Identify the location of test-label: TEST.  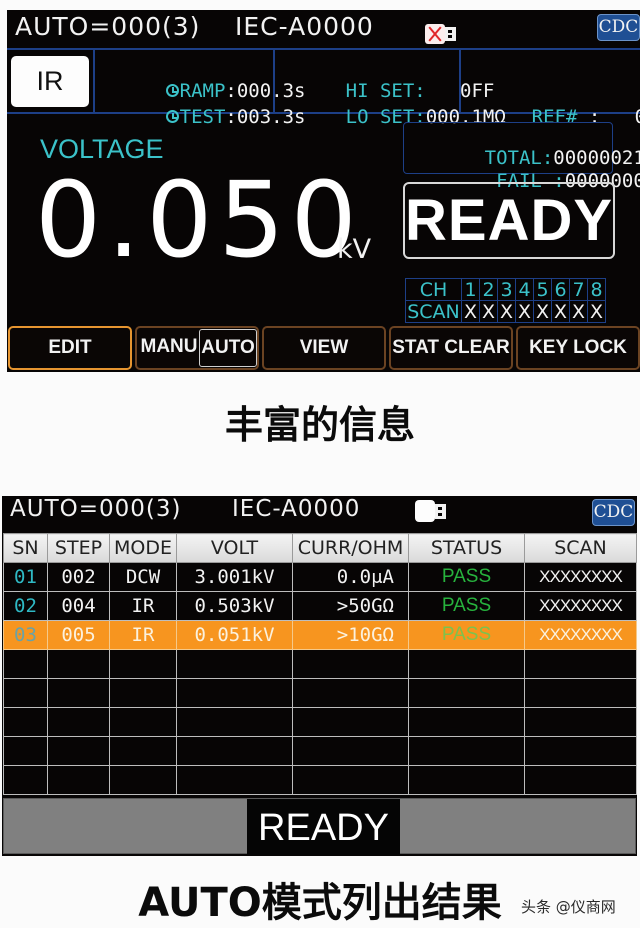
(202, 117).